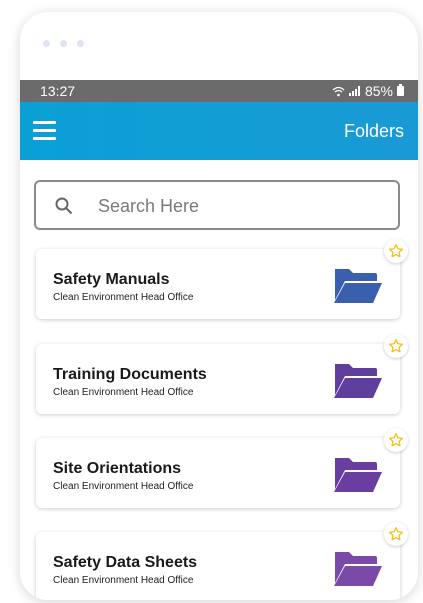 The width and height of the screenshot is (423, 603). I want to click on battery-percent: 85%, so click(378, 91).